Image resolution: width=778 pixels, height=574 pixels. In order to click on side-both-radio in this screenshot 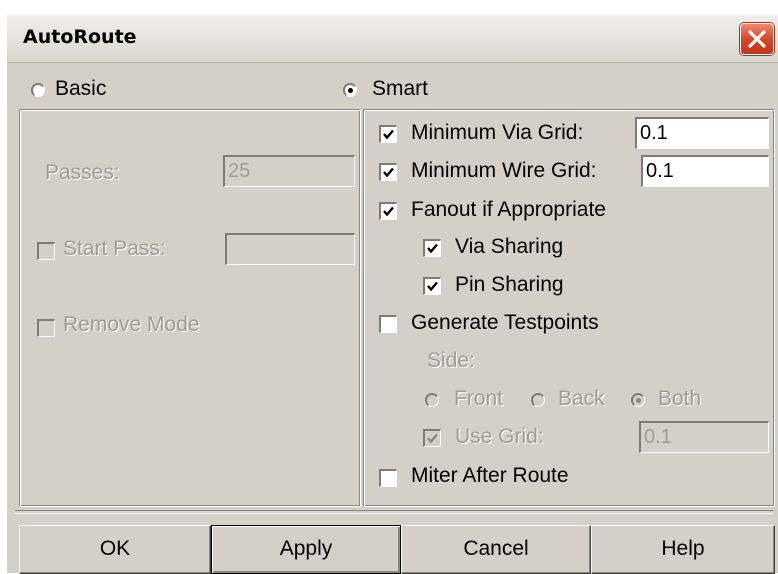, I will do `click(638, 400)`.